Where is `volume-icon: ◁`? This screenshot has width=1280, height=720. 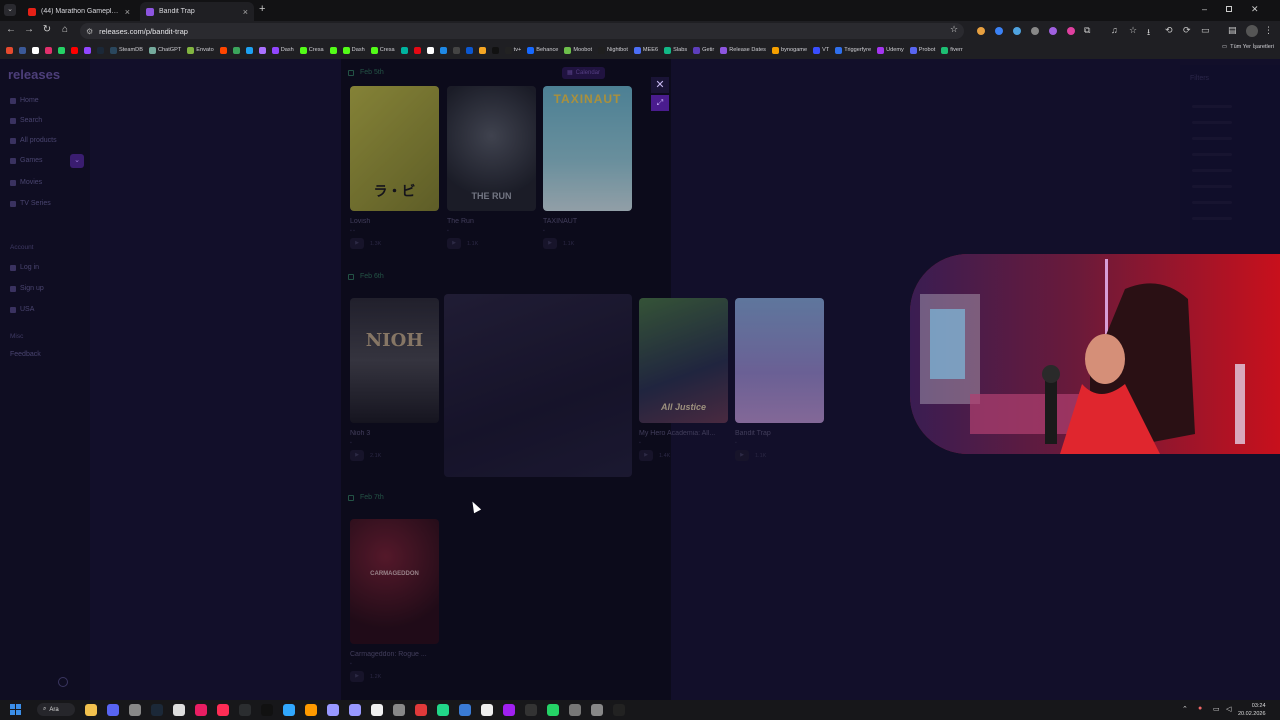
volume-icon: ◁ is located at coordinates (1228, 709).